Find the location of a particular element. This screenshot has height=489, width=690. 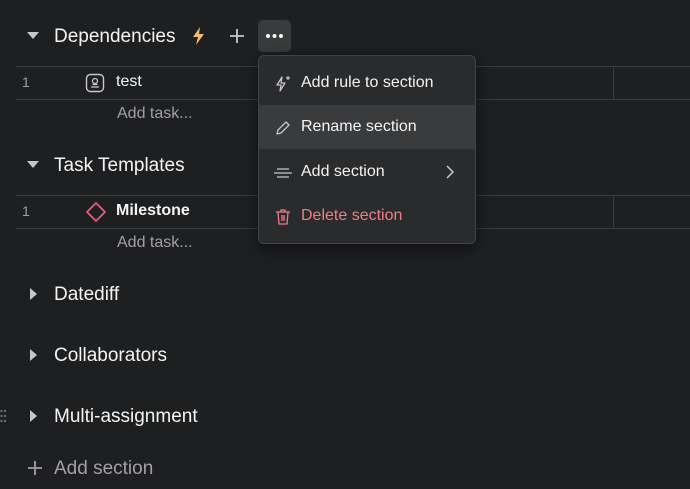

menu-item-label: Add section is located at coordinates (343, 171).